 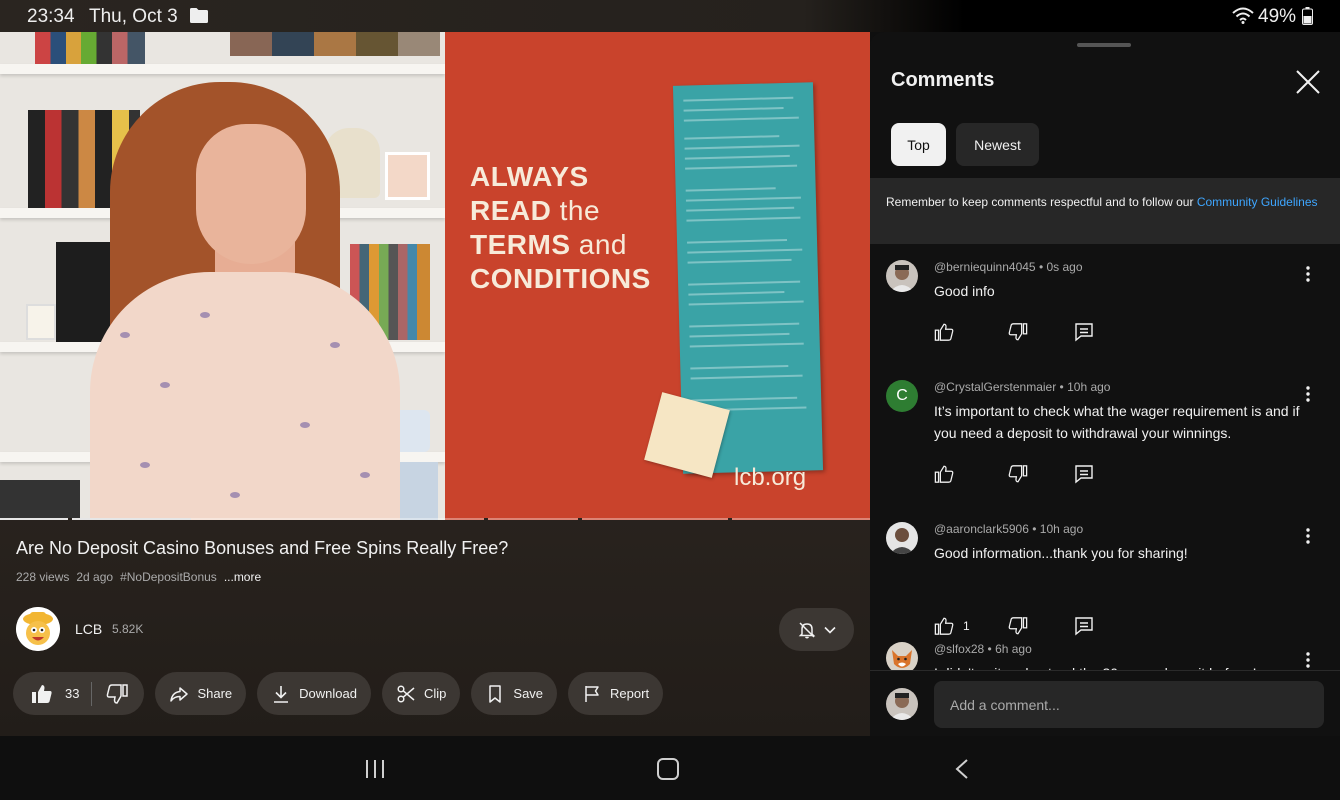 What do you see at coordinates (981, 529) in the screenshot?
I see `comment-author: @aaronclark5906` at bounding box center [981, 529].